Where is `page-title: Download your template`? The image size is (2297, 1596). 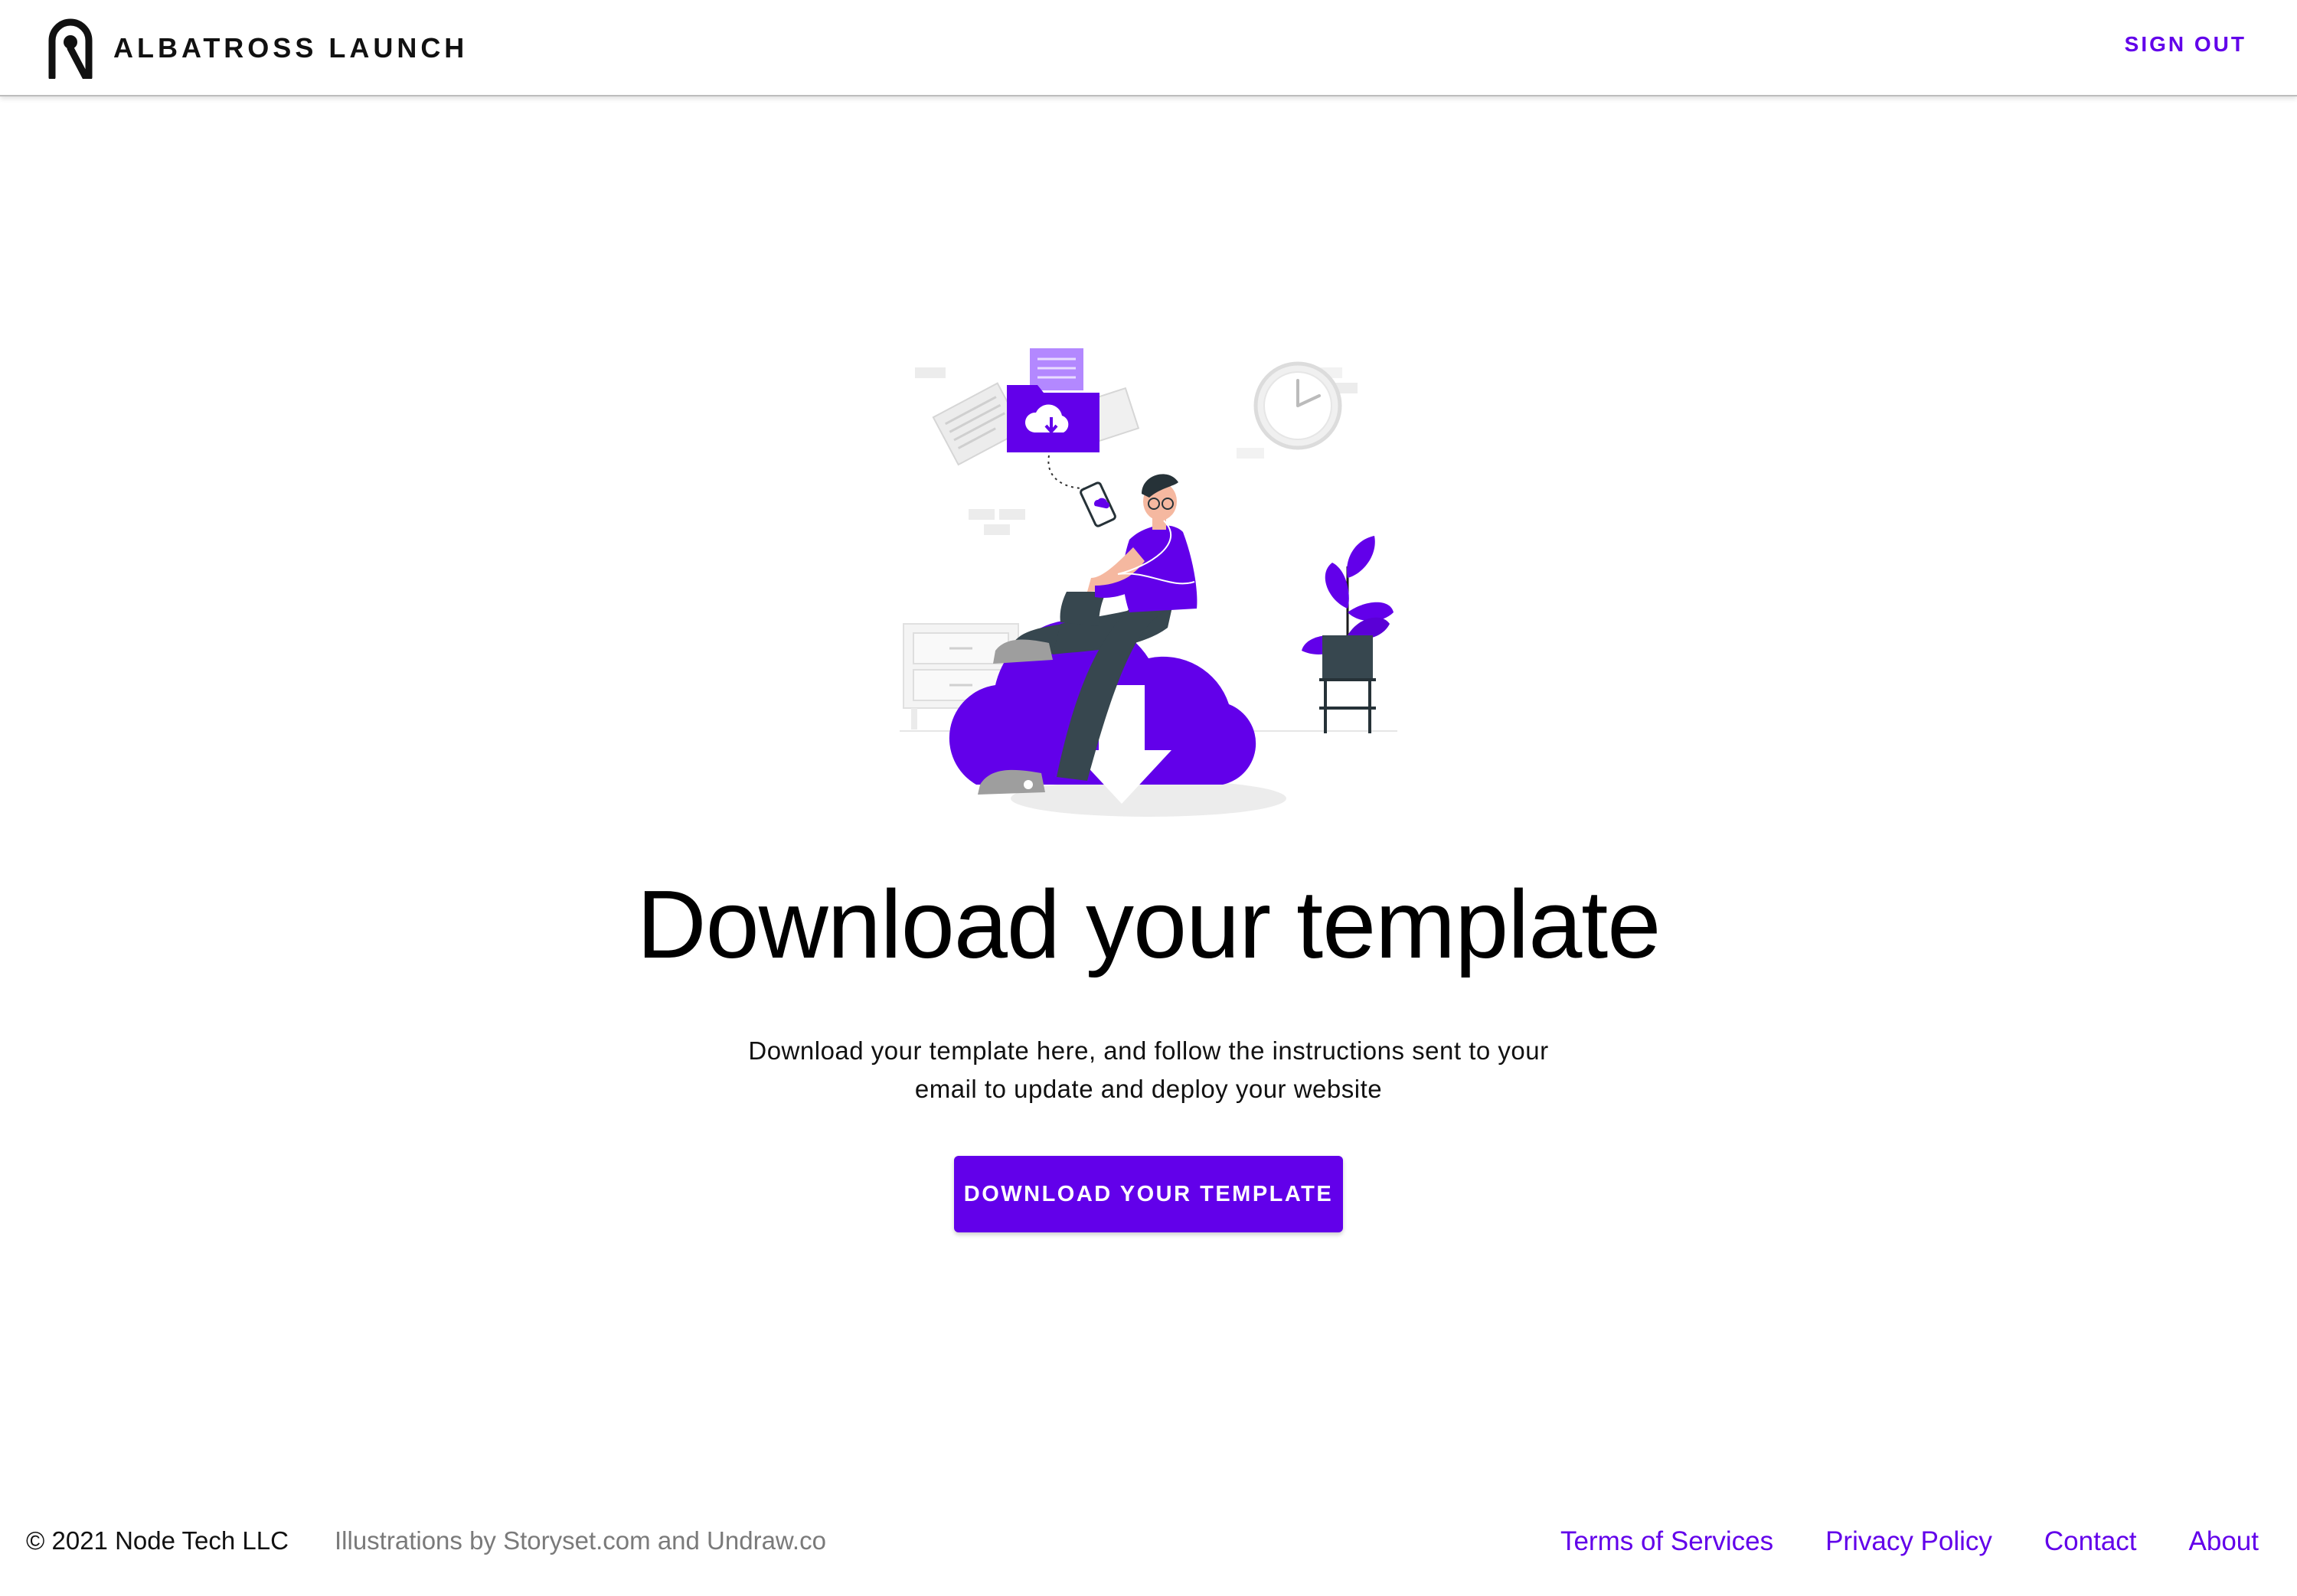 page-title: Download your template is located at coordinates (1148, 924).